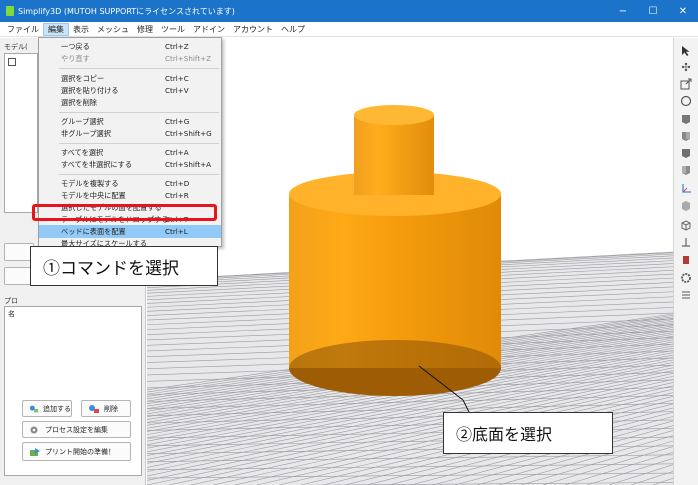 The height and width of the screenshot is (485, 698). What do you see at coordinates (686, 225) in the screenshot?
I see `mesh-icon` at bounding box center [686, 225].